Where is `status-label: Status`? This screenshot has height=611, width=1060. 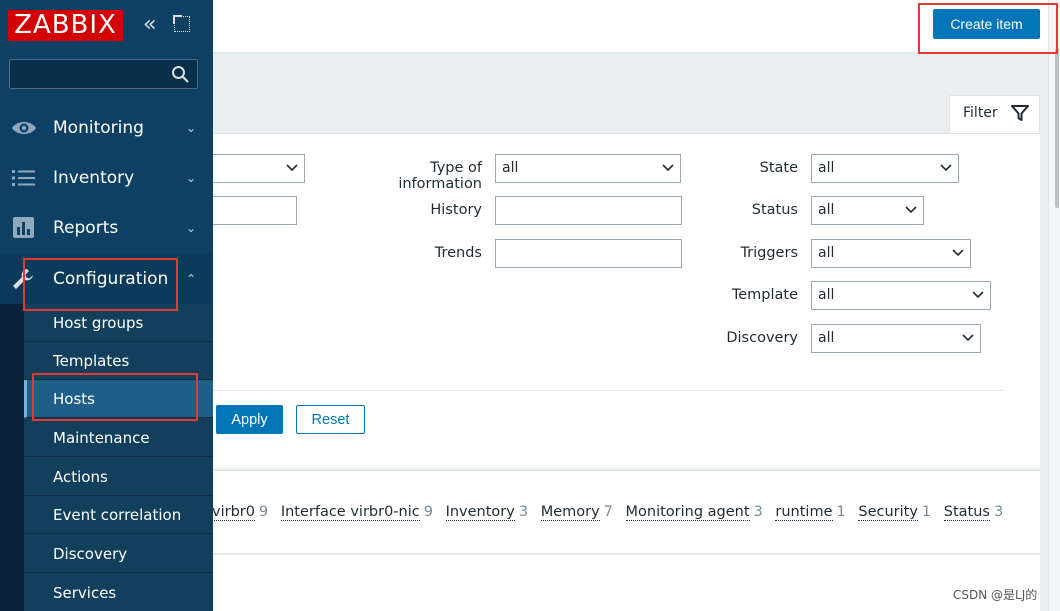
status-label: Status is located at coordinates (774, 210).